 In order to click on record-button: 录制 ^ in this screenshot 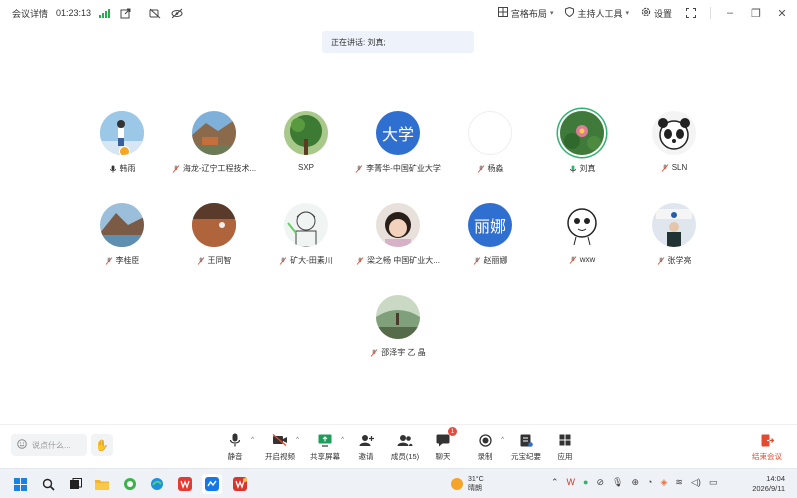, I will do `click(485, 447)`.